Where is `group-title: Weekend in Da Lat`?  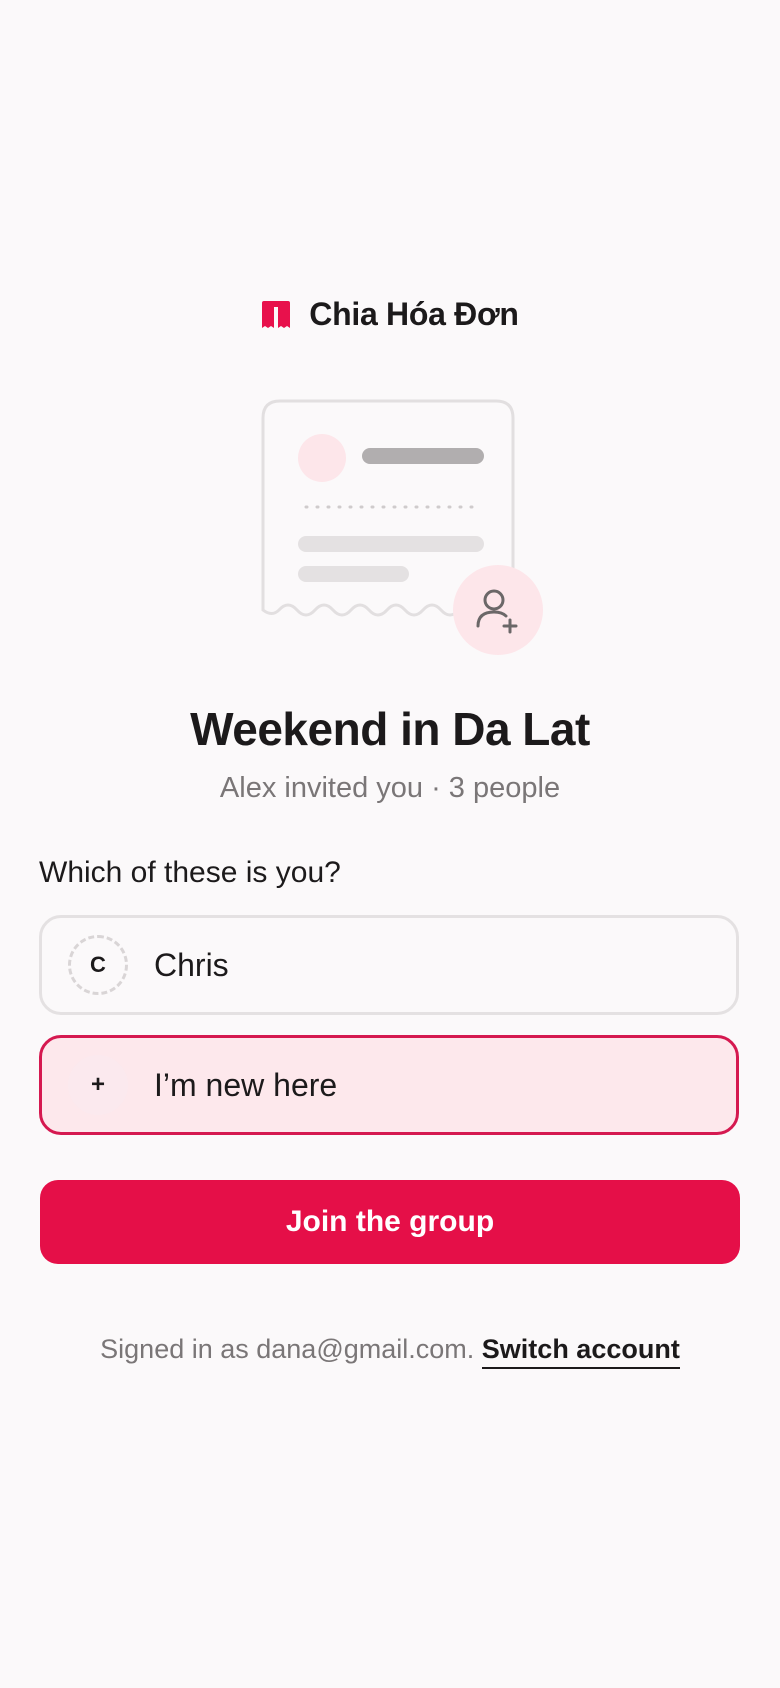 group-title: Weekend in Da Lat is located at coordinates (390, 729).